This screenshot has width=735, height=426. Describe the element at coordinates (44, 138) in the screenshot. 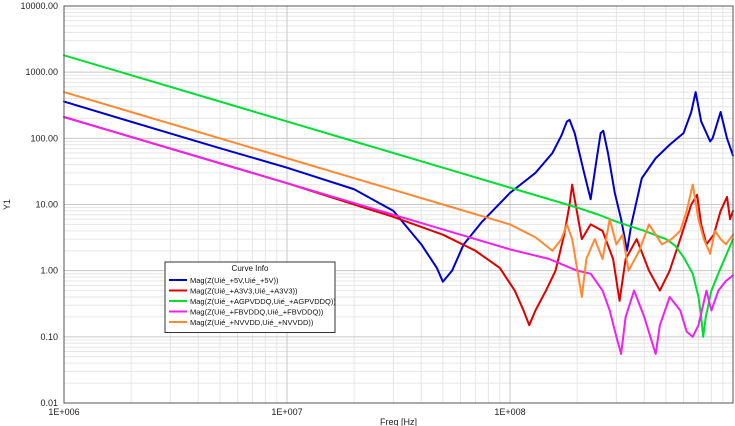

I see `y-tick-label: 100.00` at that location.